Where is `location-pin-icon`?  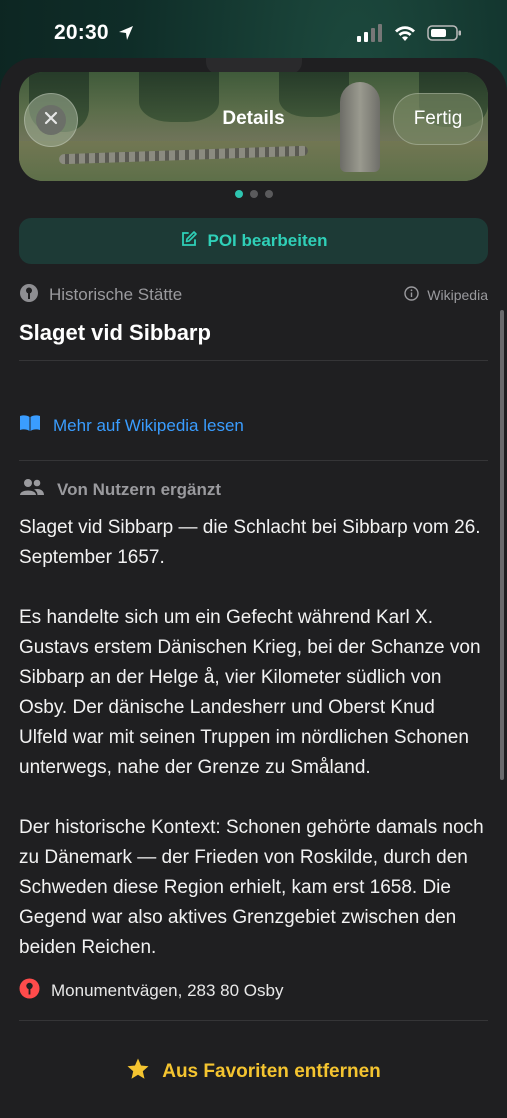 location-pin-icon is located at coordinates (29, 991).